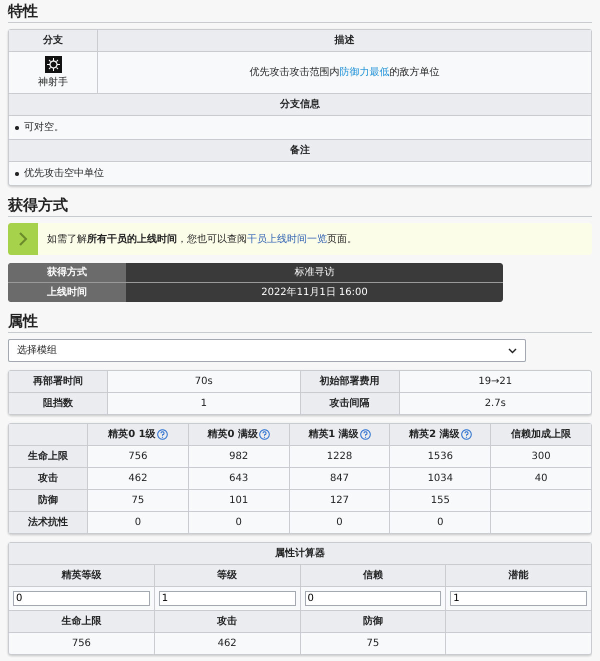 The height and width of the screenshot is (661, 600). Describe the element at coordinates (340, 478) in the screenshot. I see `table-cell: 847` at that location.